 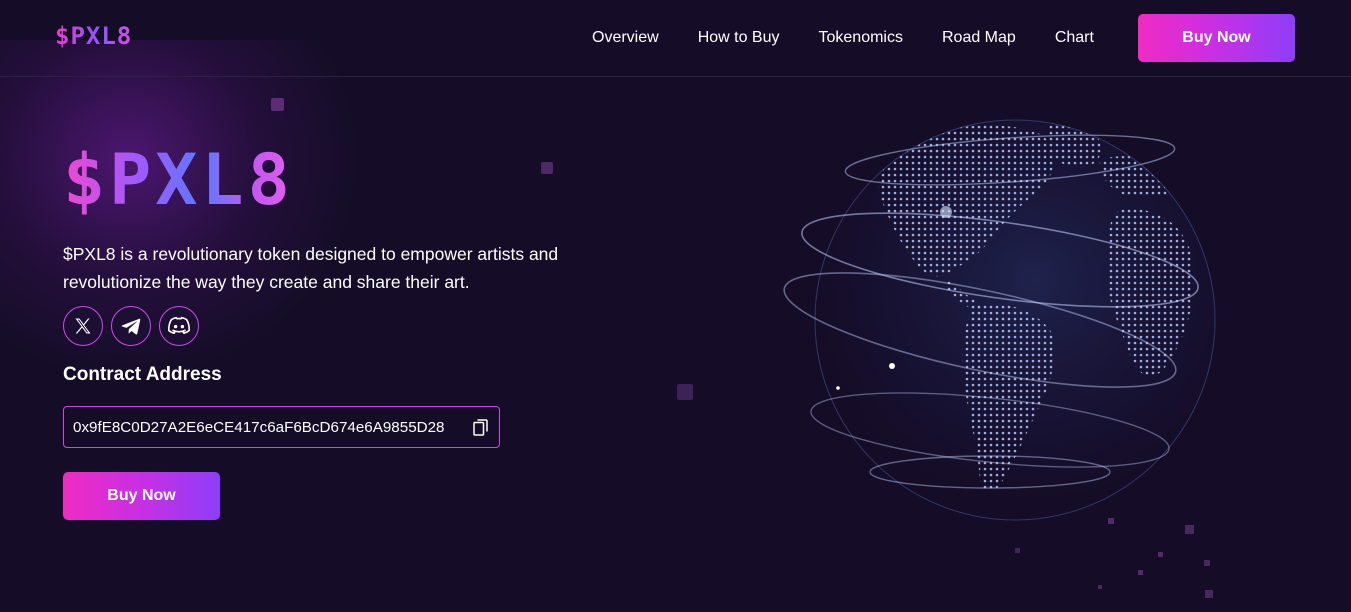 I want to click on header-logo: $PXL8, so click(x=93, y=36).